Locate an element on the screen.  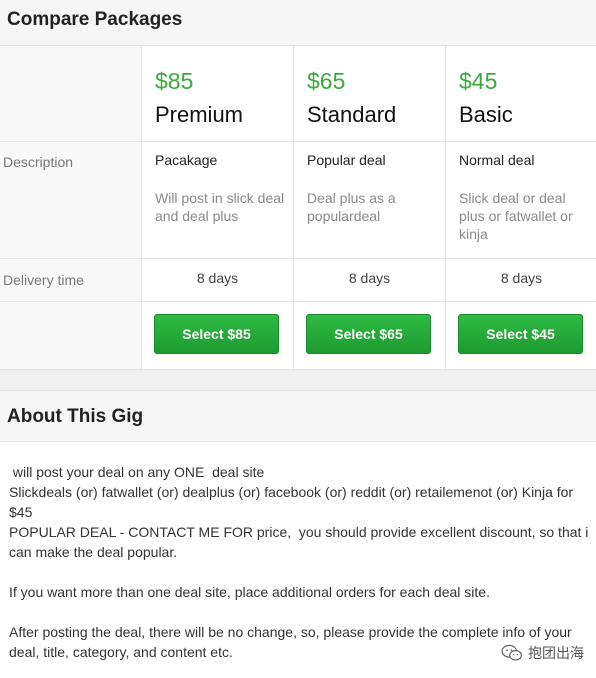
compare-packages-heading: Compare Packages is located at coordinates (298, 23).